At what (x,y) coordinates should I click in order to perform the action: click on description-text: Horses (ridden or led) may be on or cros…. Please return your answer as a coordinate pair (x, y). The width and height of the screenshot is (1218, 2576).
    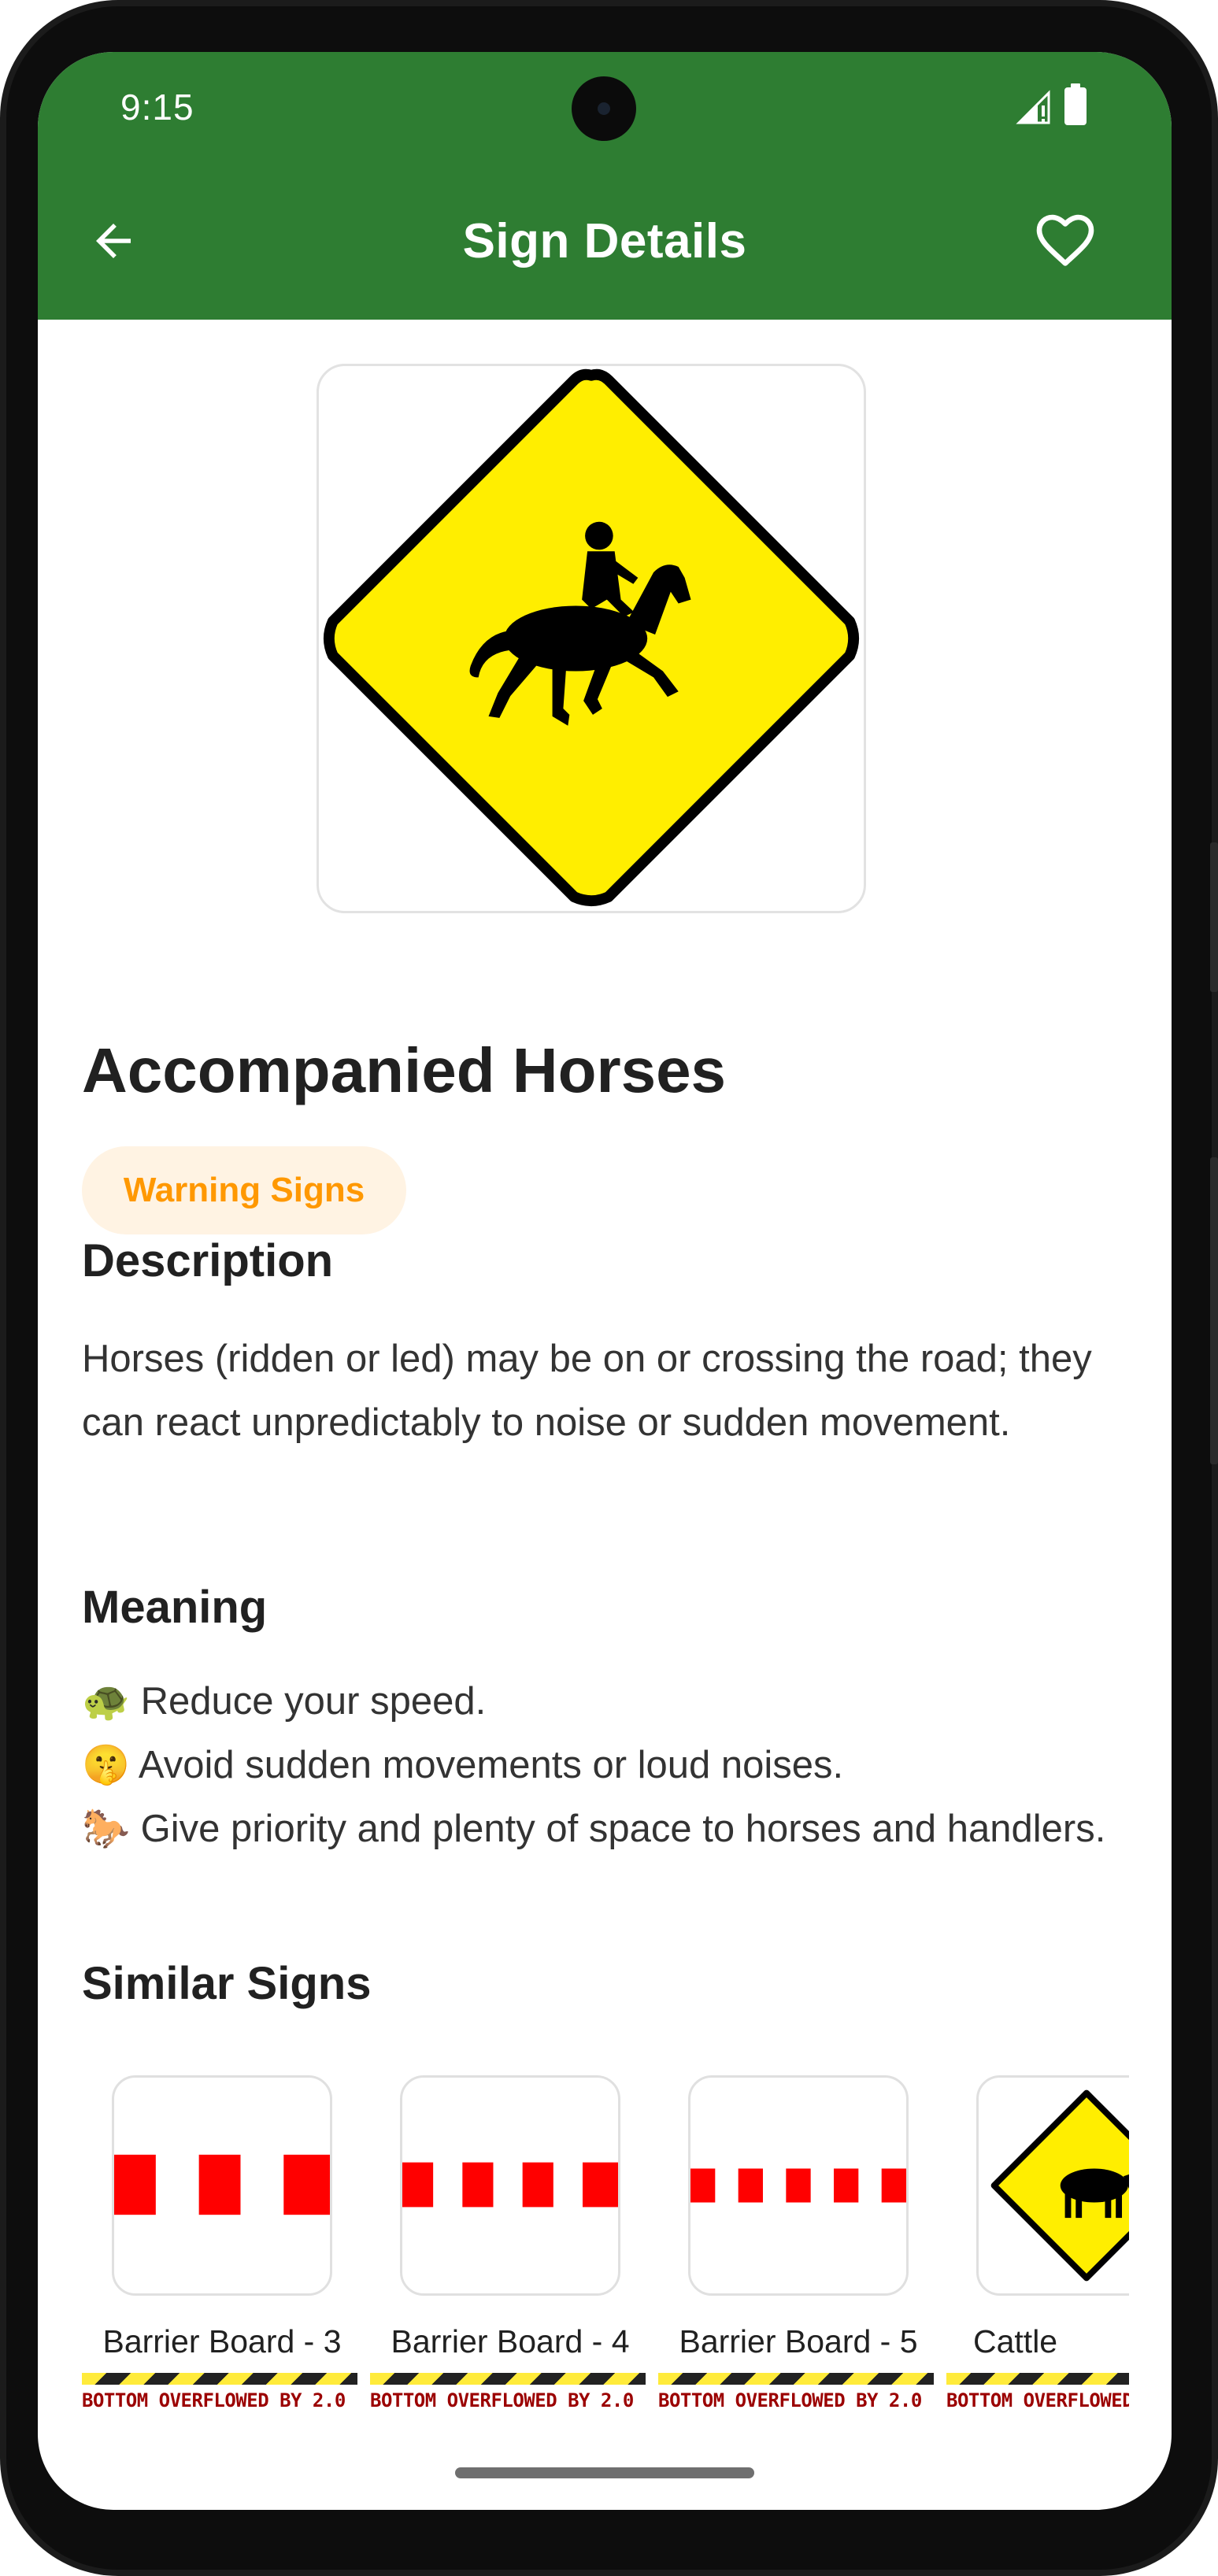
    Looking at the image, I should click on (587, 1391).